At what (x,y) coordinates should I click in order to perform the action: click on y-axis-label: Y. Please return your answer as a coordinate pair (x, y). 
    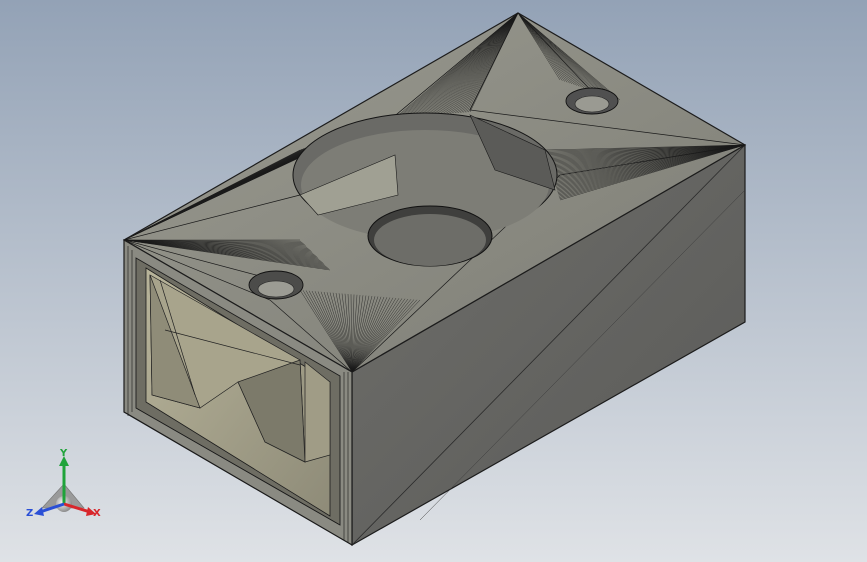
    Looking at the image, I should click on (63, 453).